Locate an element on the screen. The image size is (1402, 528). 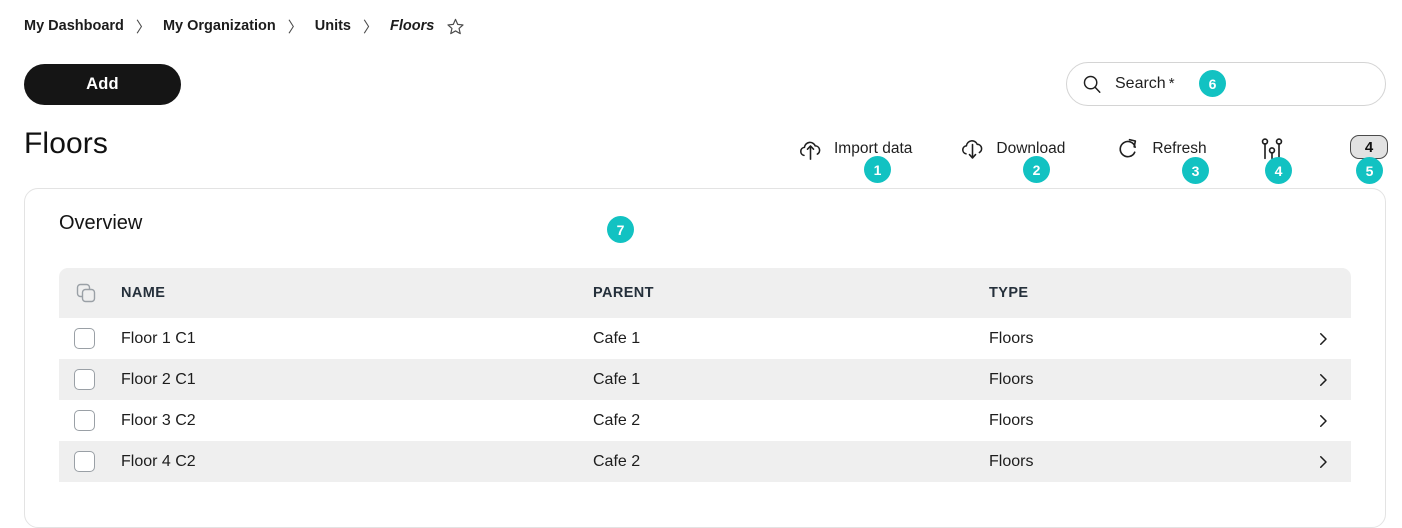
download-label: Download is located at coordinates (1031, 148).